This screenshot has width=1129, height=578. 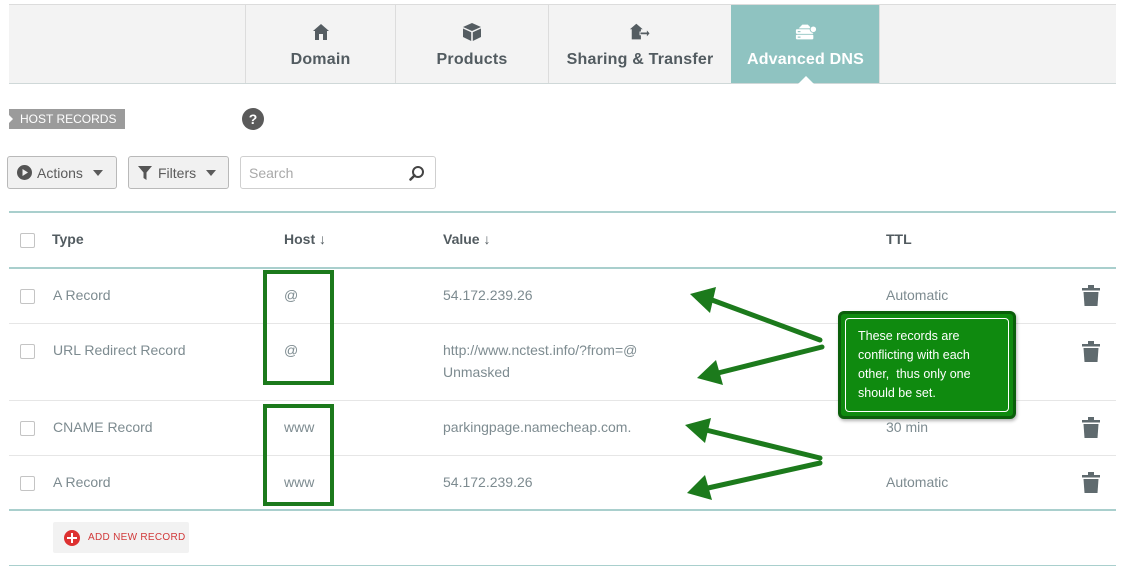 I want to click on annotation-arrows, so click(x=755, y=393).